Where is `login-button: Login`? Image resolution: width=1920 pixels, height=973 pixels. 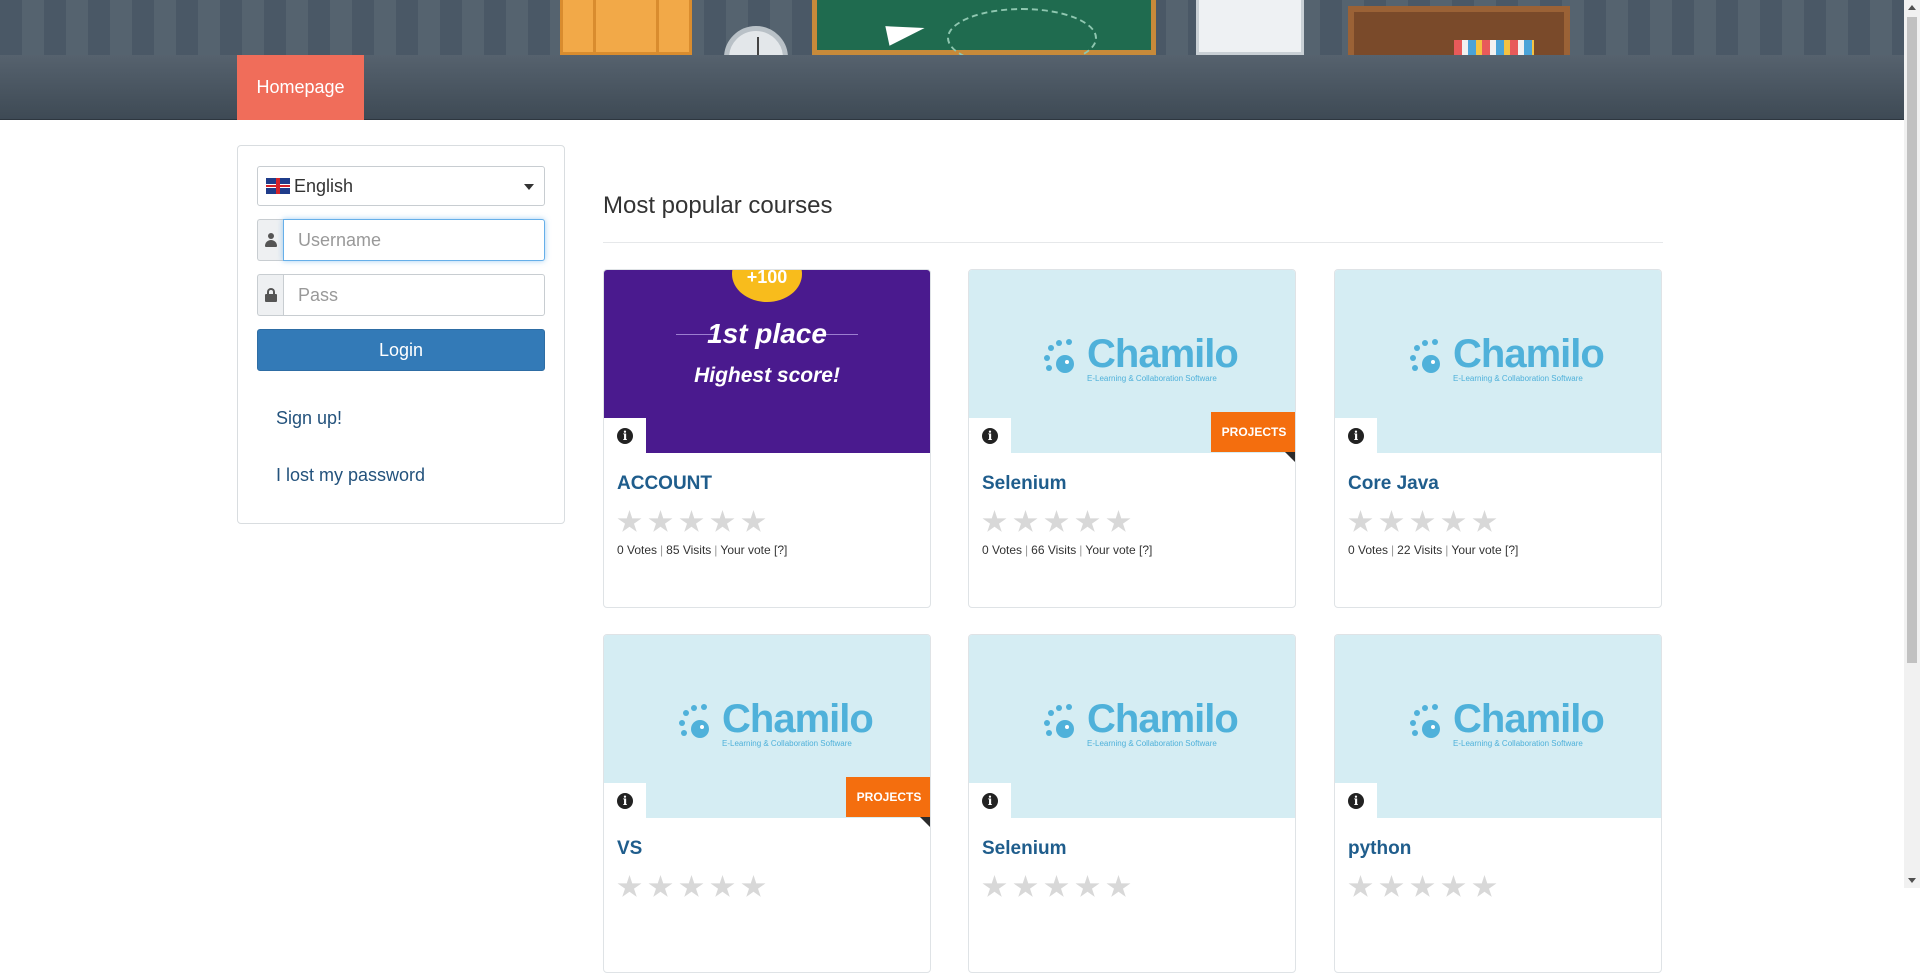
login-button: Login is located at coordinates (401, 350).